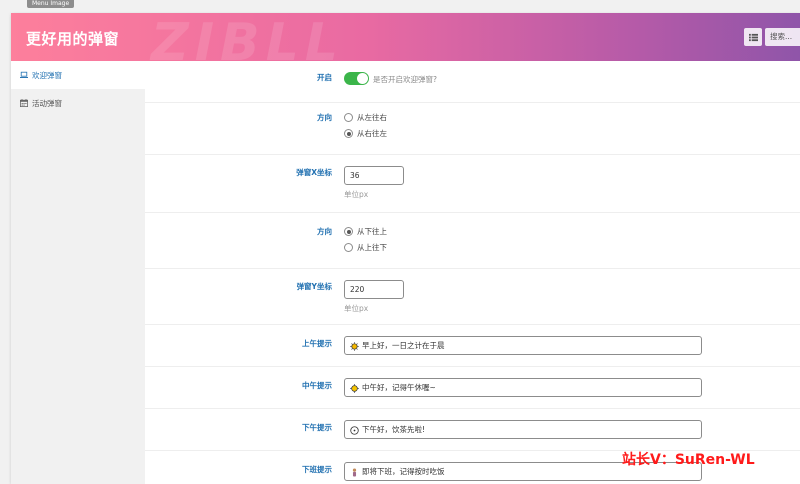  Describe the element at coordinates (47, 75) in the screenshot. I see `sidebar-item-label: 欢迎弹窗` at that location.